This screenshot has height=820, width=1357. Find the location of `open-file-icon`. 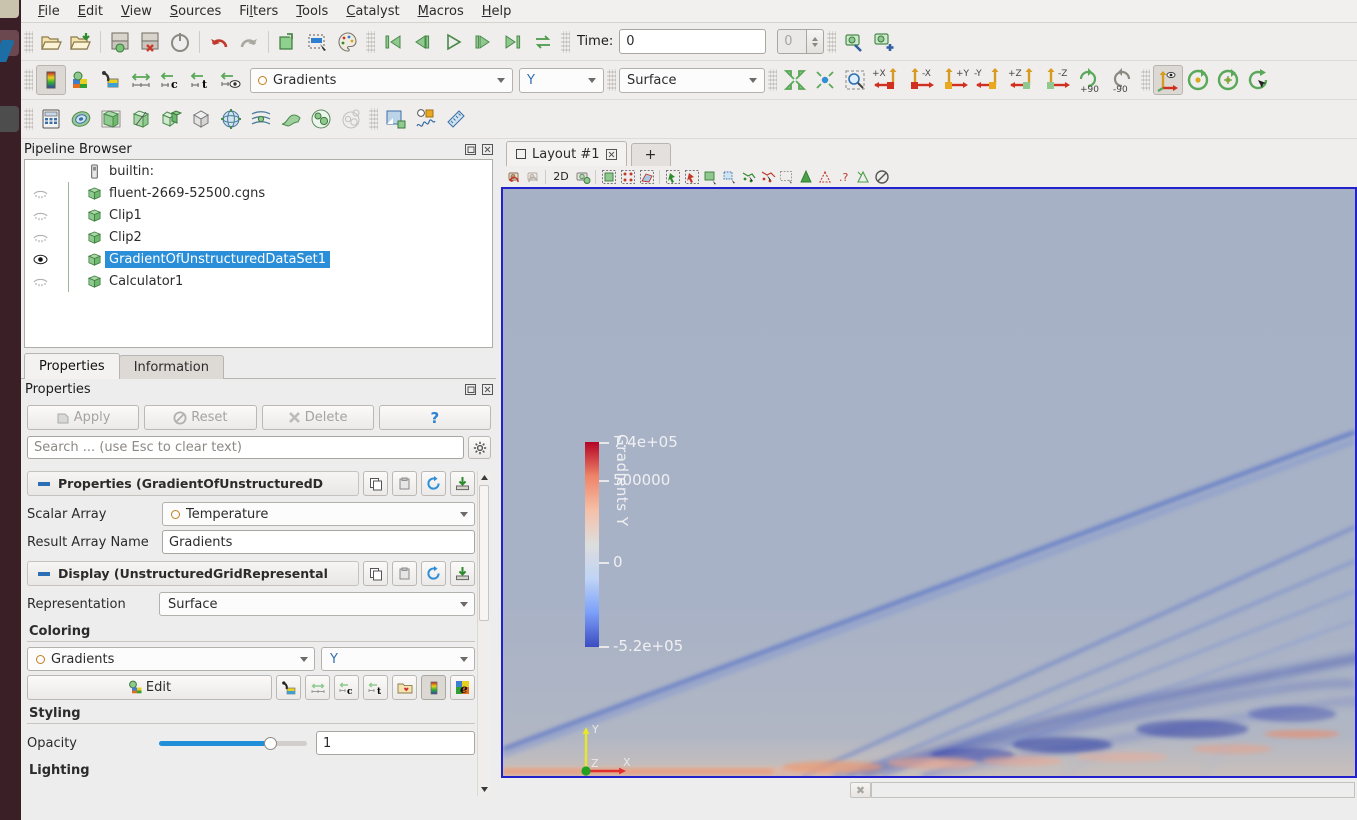

open-file-icon is located at coordinates (51, 42).